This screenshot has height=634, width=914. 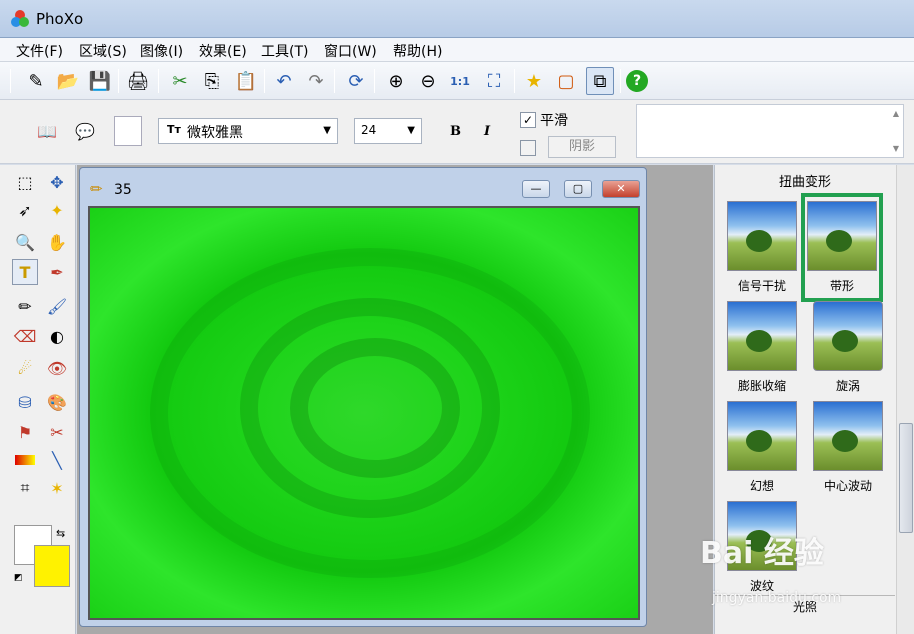 I want to click on font-size-value: 24, so click(x=369, y=130).